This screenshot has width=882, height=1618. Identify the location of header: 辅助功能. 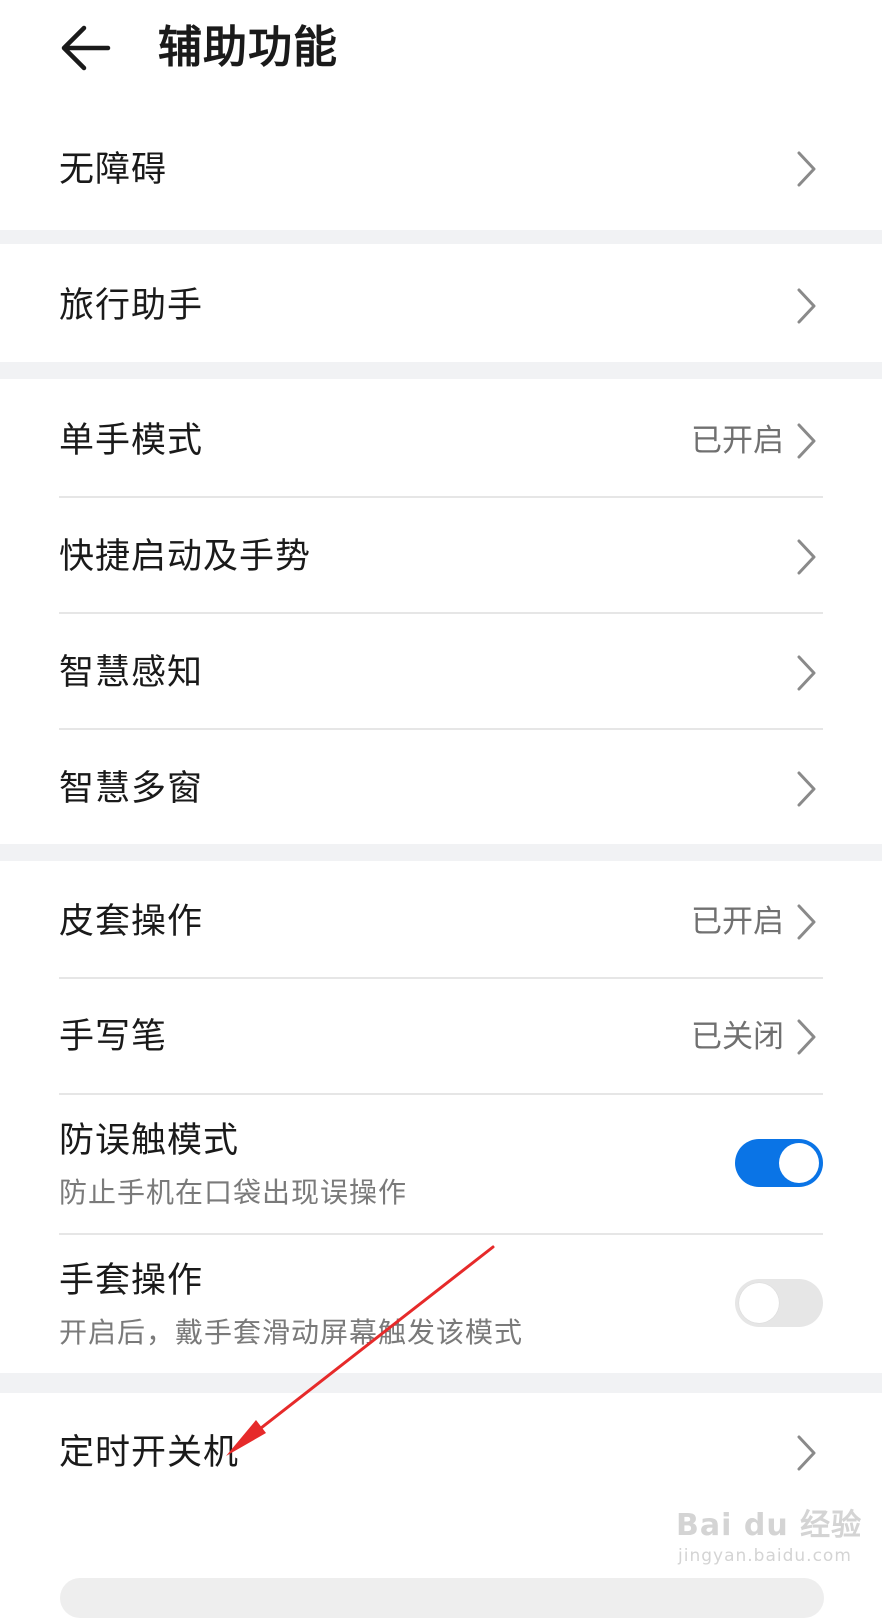
(441, 50).